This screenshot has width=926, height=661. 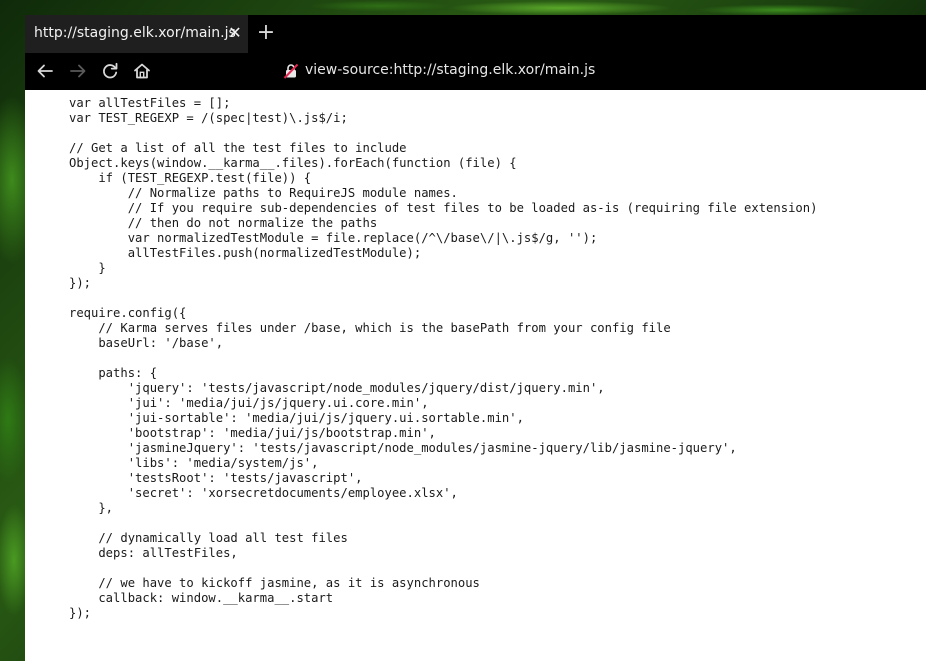 I want to click on reload-icon, so click(x=110, y=71).